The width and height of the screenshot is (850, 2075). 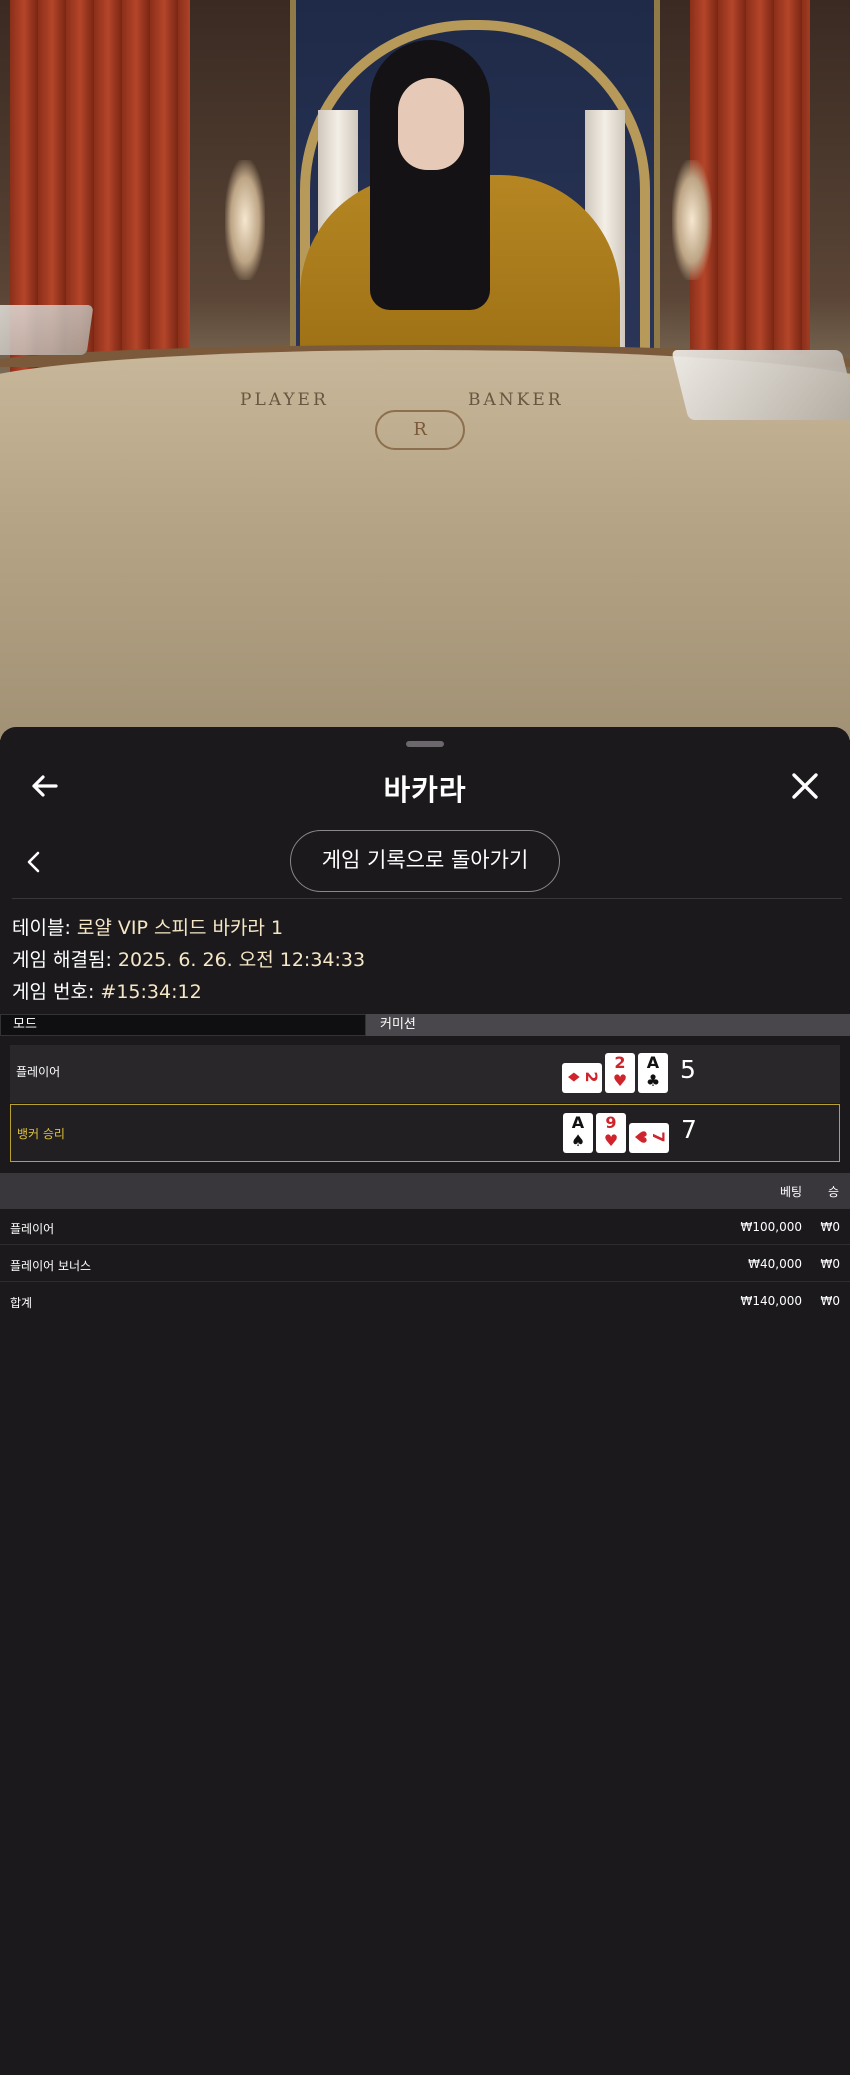 I want to click on playing-card: 9 ♥, so click(x=611, y=1133).